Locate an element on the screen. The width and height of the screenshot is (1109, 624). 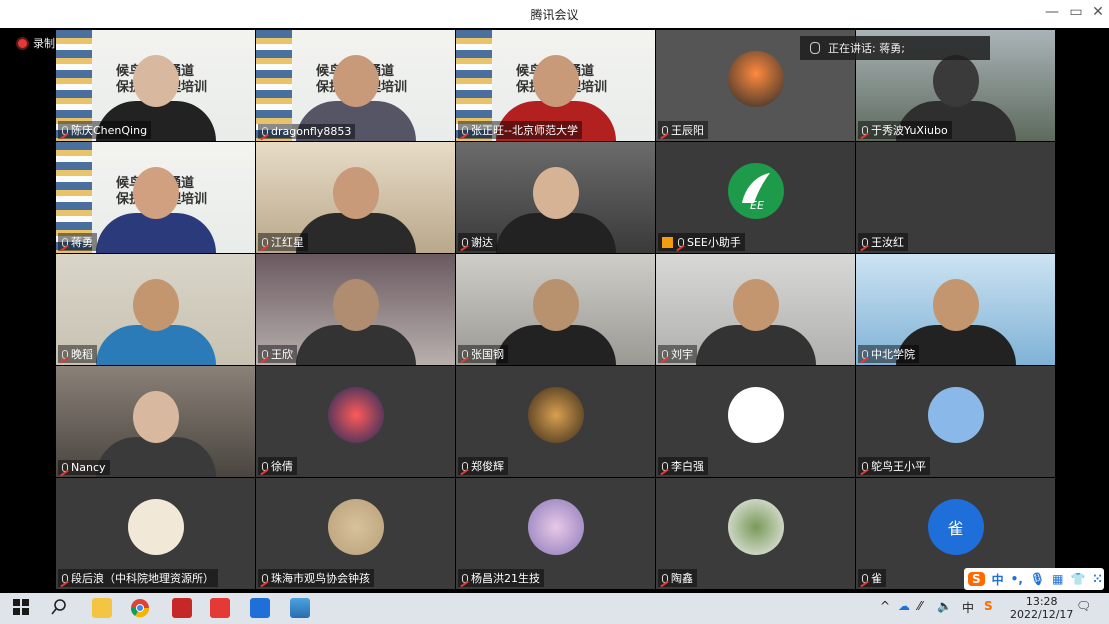
ime-lang-label: 中 is located at coordinates (998, 579).